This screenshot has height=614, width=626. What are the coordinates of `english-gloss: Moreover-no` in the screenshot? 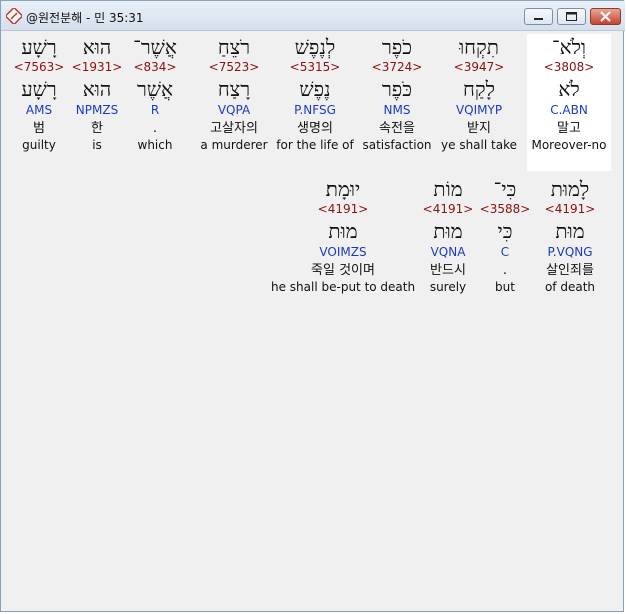 It's located at (569, 145).